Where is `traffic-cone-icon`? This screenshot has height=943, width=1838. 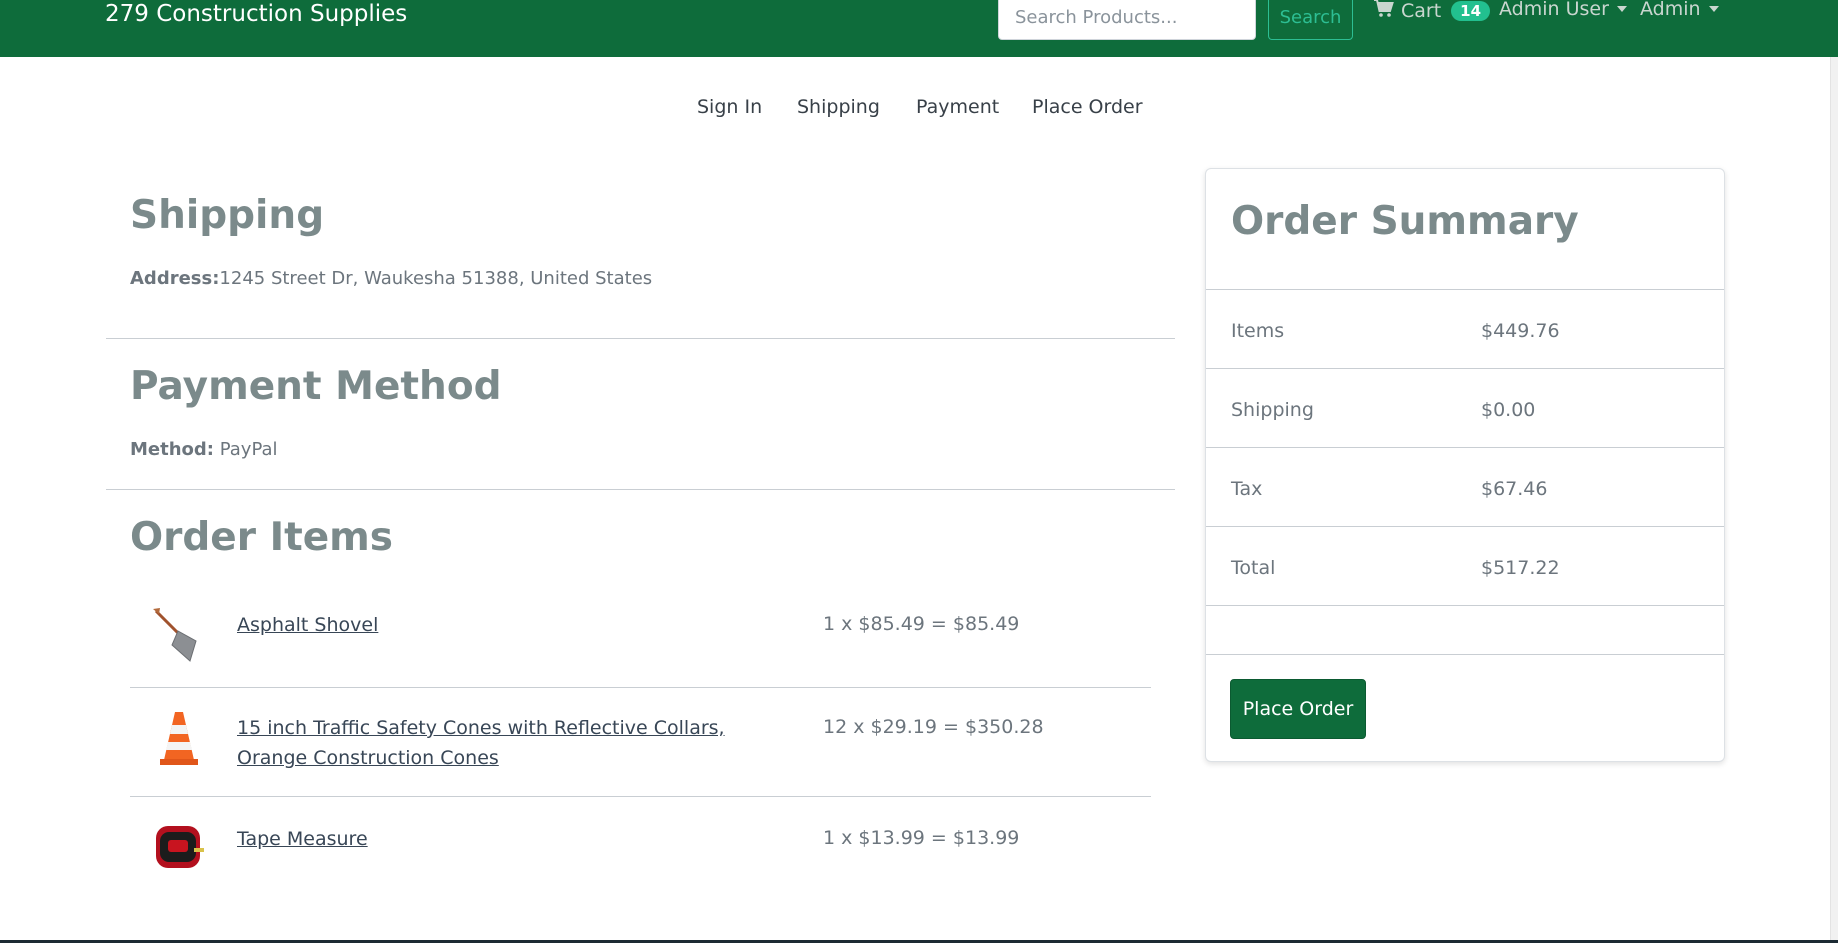
traffic-cone-icon is located at coordinates (179, 739).